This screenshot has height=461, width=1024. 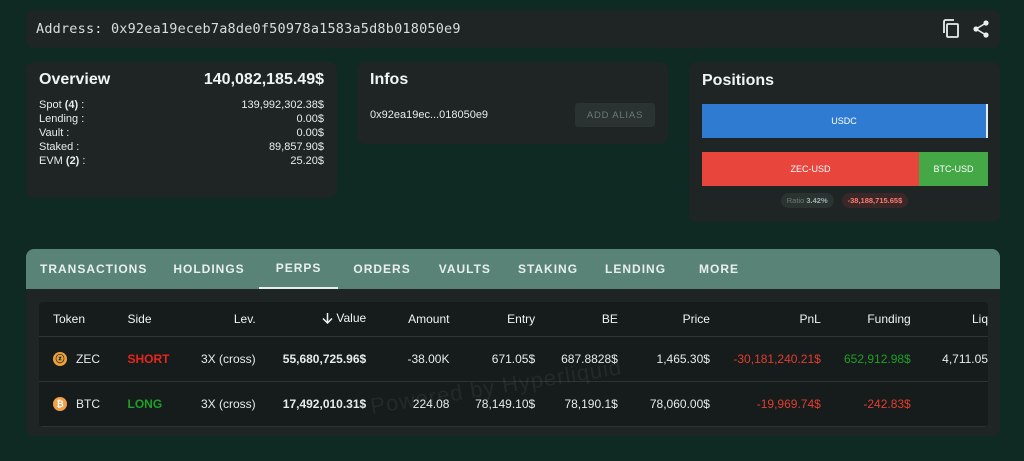 I want to click on overview-label: Lending :, so click(x=62, y=119).